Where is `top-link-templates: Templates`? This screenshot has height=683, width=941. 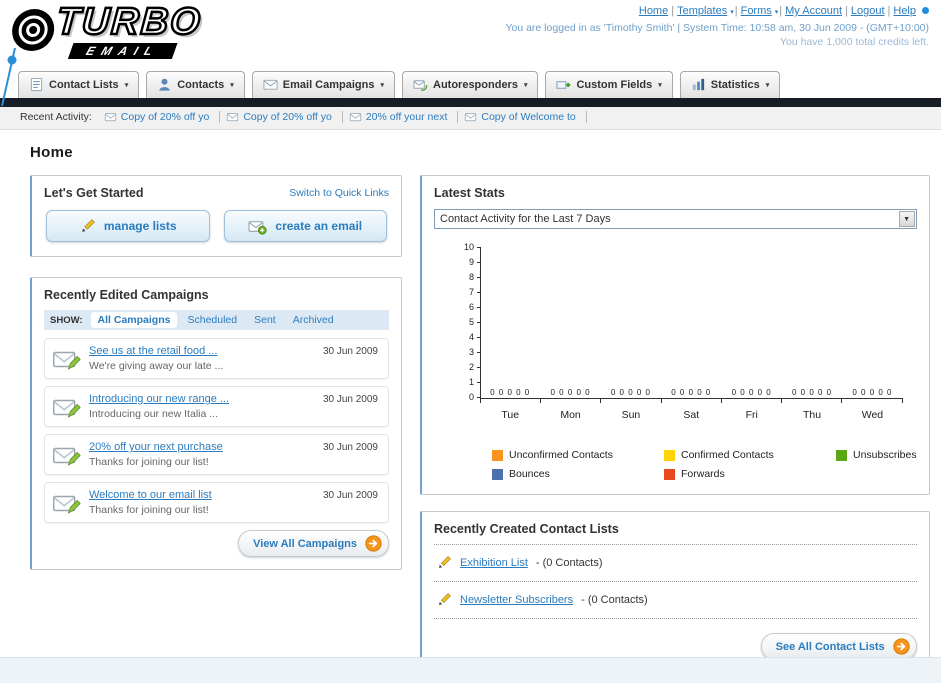 top-link-templates: Templates is located at coordinates (702, 11).